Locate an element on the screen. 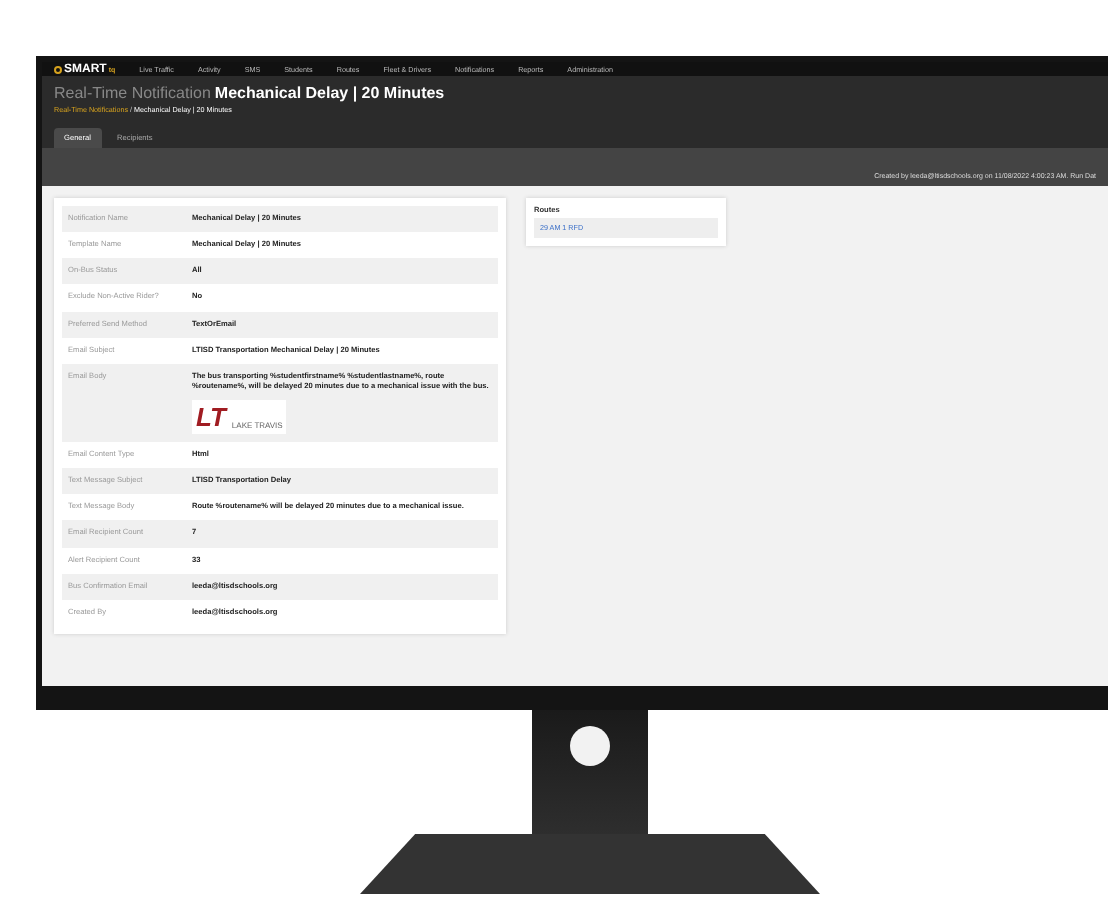 This screenshot has width=1108, height=900. monitor-stand-neck is located at coordinates (590, 772).